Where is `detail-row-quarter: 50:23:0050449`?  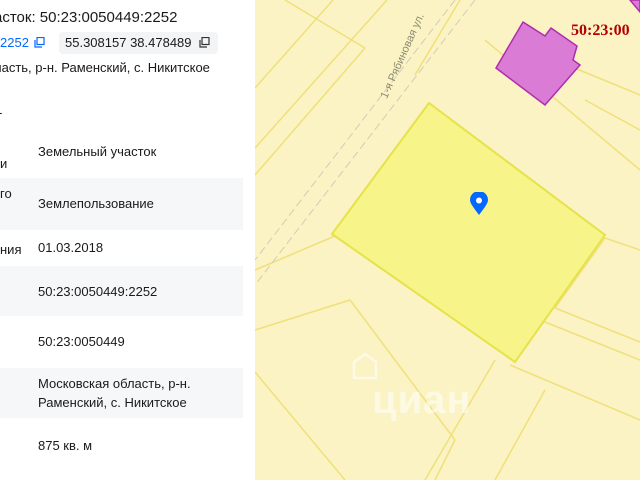 detail-row-quarter: 50:23:0050449 is located at coordinates (121, 342).